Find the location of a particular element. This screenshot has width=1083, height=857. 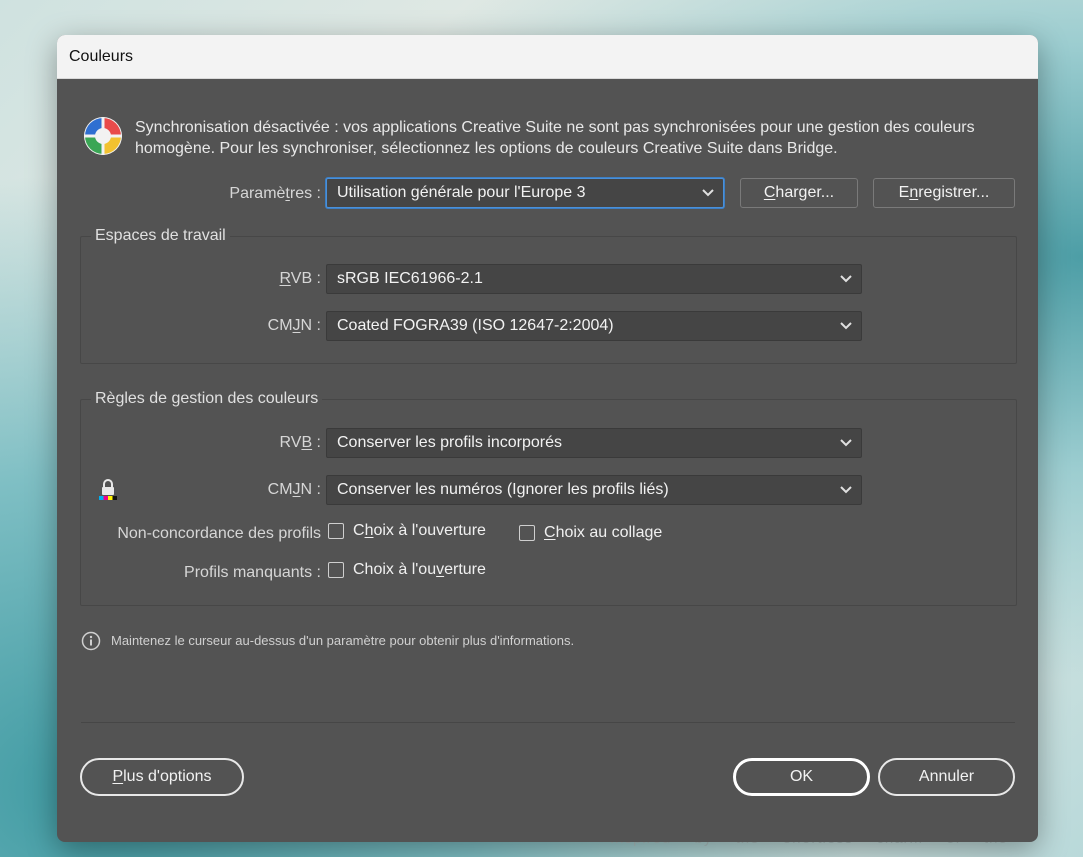

missing-ask-when-opening-label: Choix à l'ouverture is located at coordinates (419, 570).